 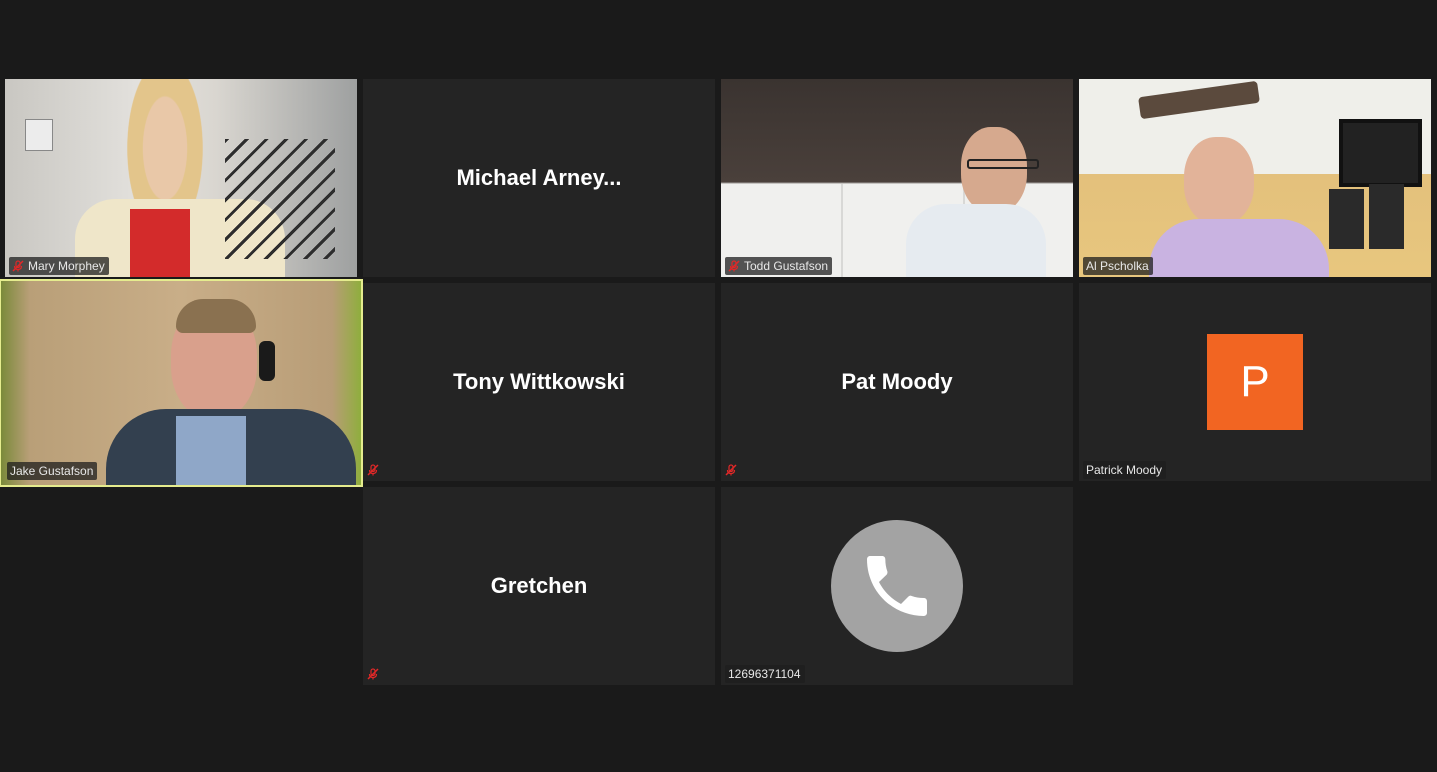 I want to click on name-label: Jake Gustafson, so click(x=52, y=471).